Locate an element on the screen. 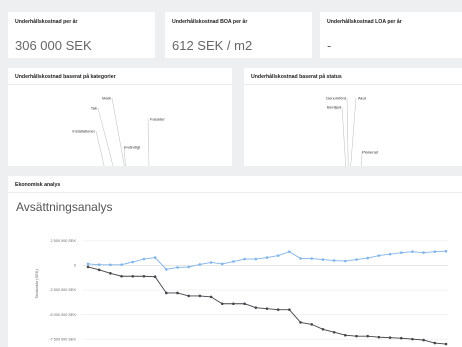 The width and height of the screenshot is (462, 347). pie-label: Tak is located at coordinates (94, 107).